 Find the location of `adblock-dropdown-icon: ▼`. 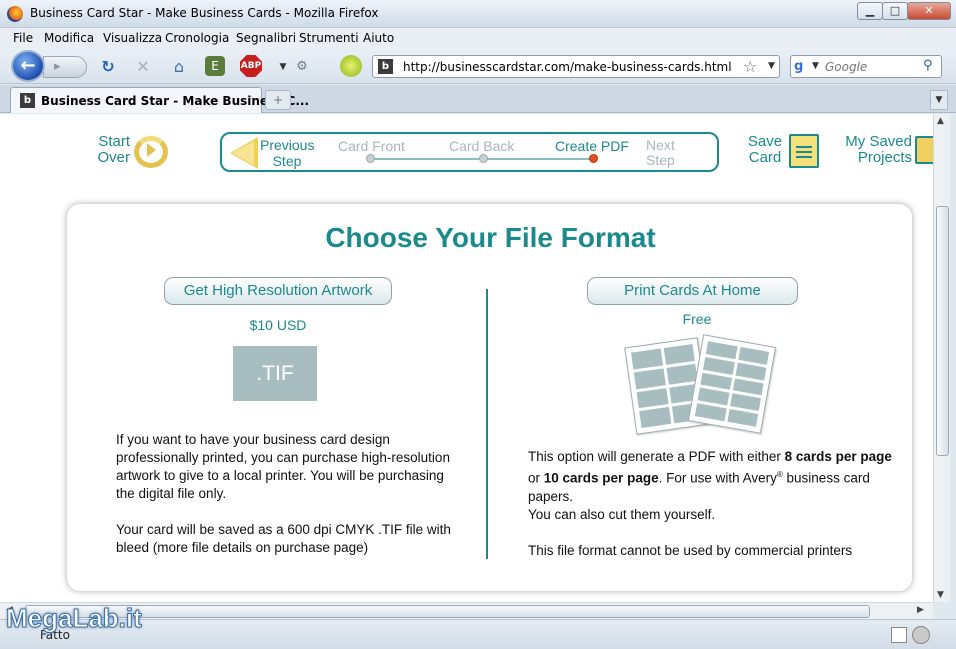

adblock-dropdown-icon: ▼ is located at coordinates (283, 67).